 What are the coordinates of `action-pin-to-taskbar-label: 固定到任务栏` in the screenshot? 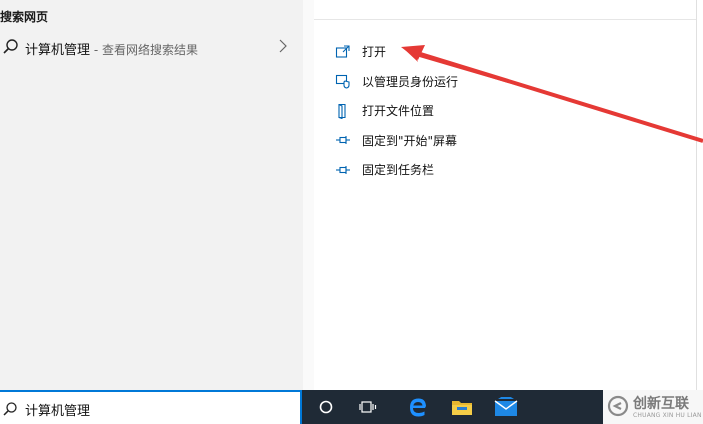 It's located at (398, 170).